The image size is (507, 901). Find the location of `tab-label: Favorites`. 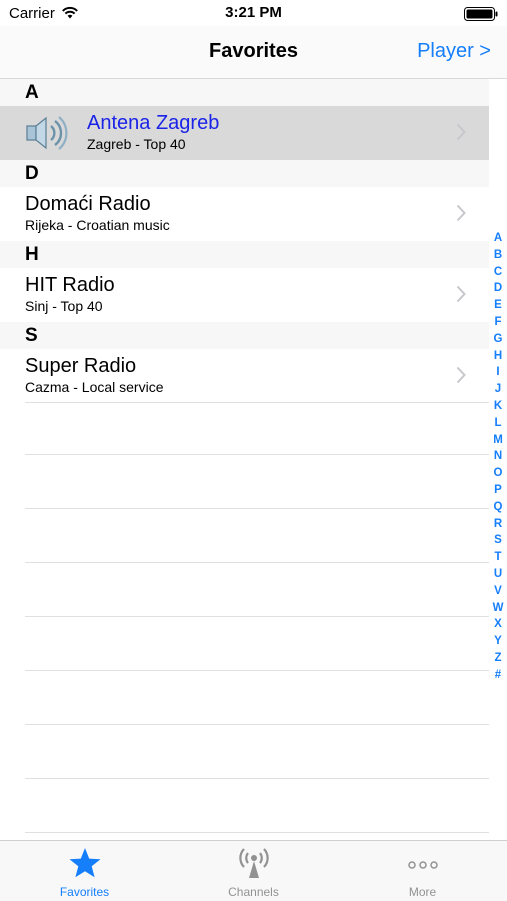

tab-label: Favorites is located at coordinates (84, 892).